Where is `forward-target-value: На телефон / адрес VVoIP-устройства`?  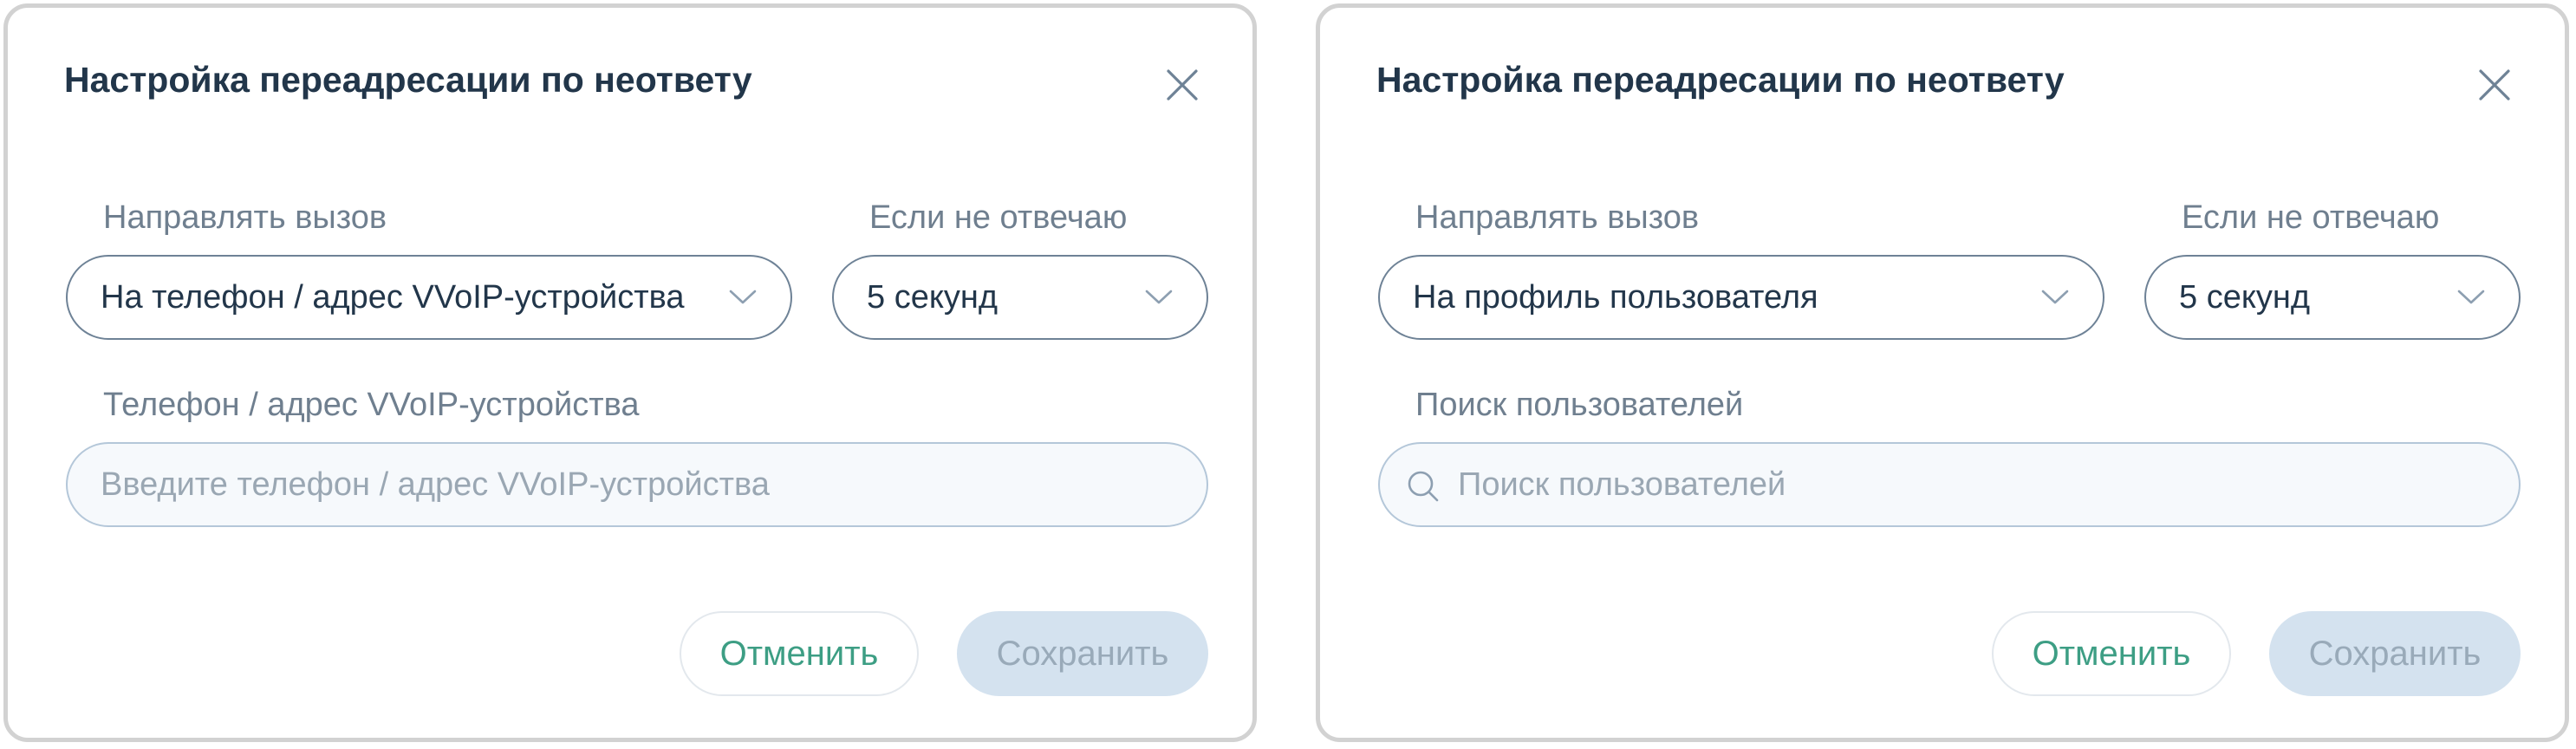 forward-target-value: На телефон / адрес VVoIP-устройства is located at coordinates (393, 297).